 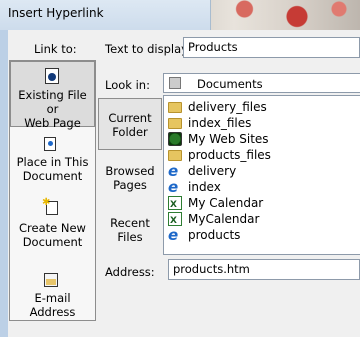 What do you see at coordinates (220, 123) in the screenshot?
I see `file-name: index_files` at bounding box center [220, 123].